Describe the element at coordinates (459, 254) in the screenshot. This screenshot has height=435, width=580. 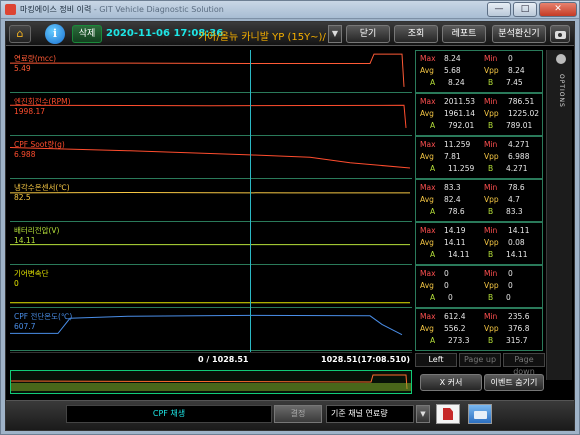
I see `stat-value-a: 14.11` at that location.